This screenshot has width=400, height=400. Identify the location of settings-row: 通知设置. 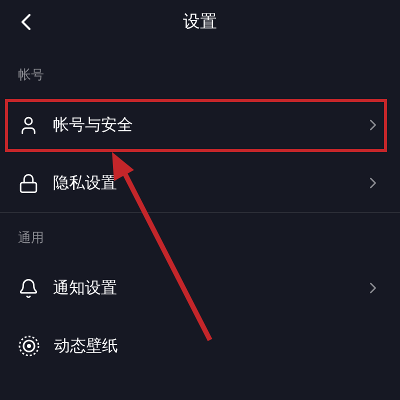
(200, 288).